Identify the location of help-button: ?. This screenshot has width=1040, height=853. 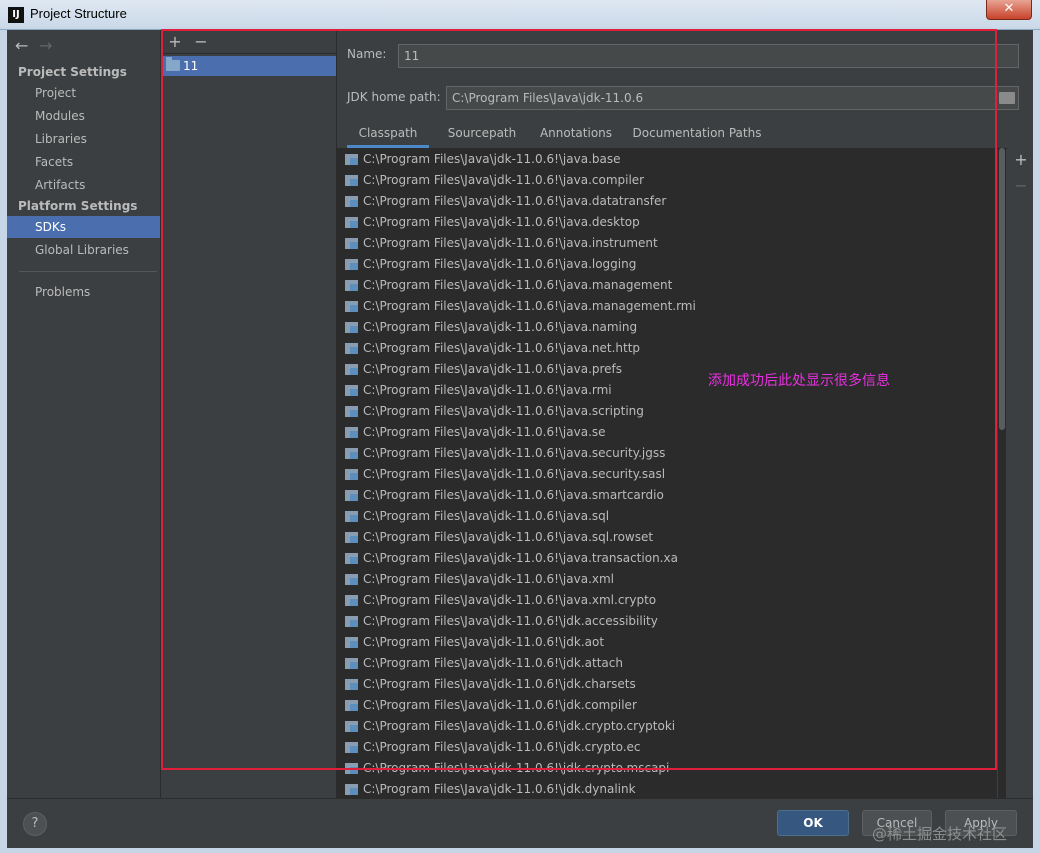
(35, 824).